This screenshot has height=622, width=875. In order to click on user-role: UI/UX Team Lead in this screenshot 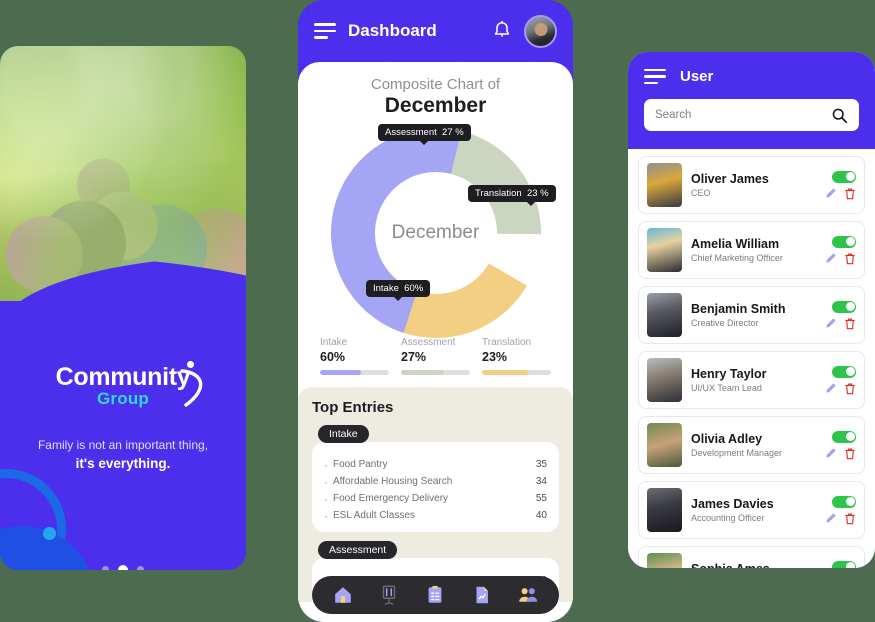, I will do `click(726, 388)`.